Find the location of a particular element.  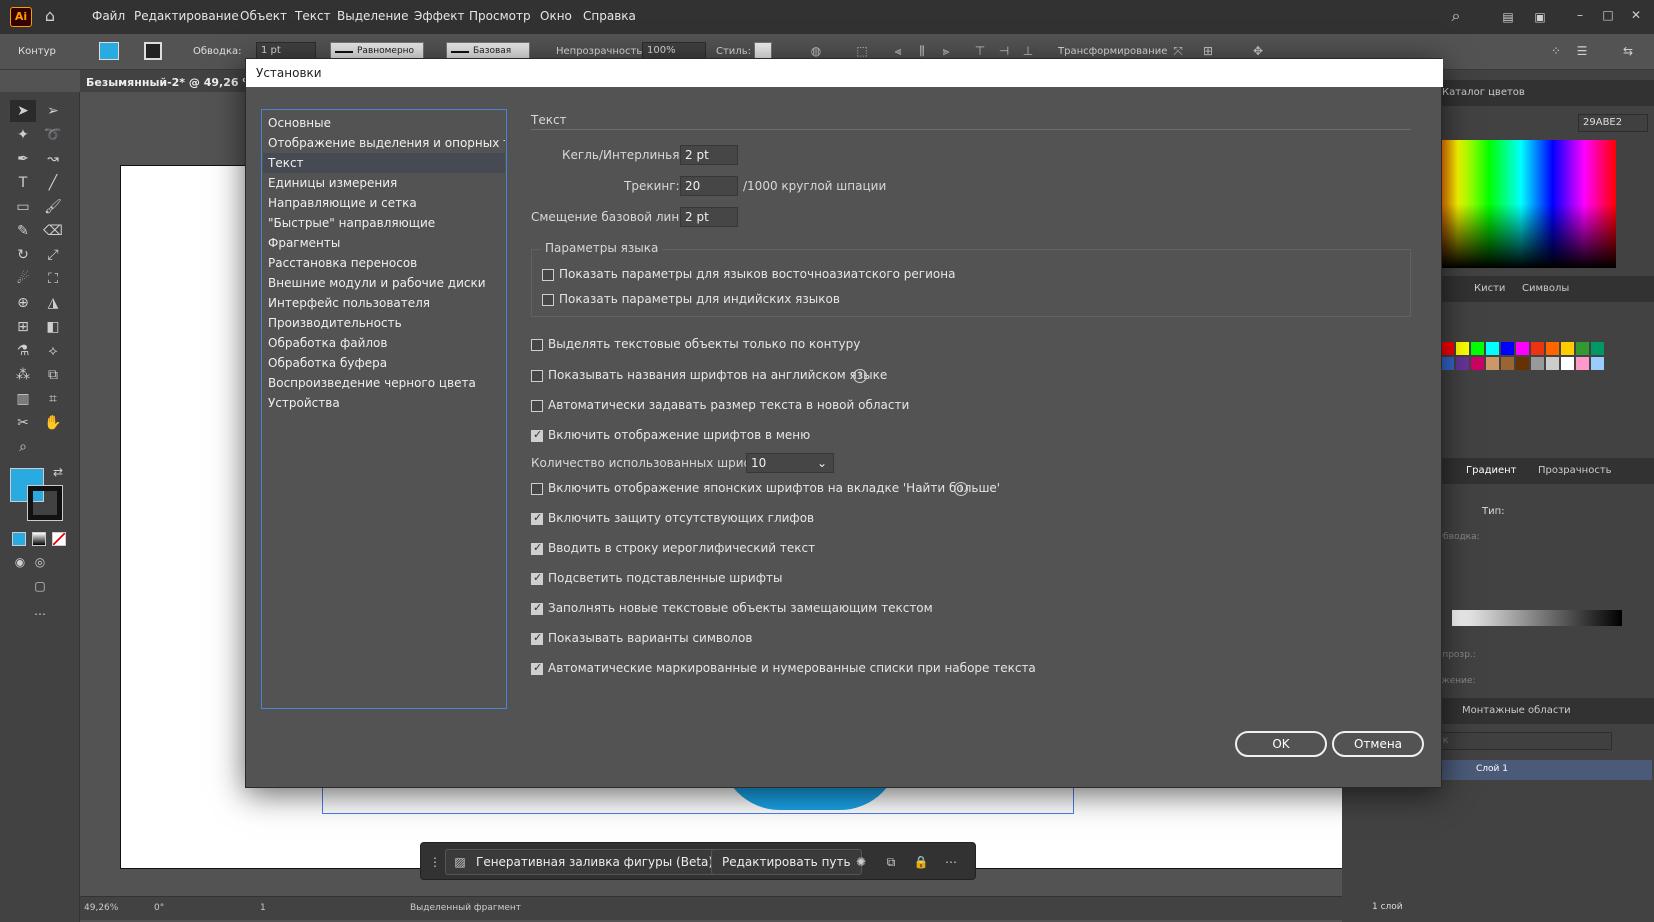

maximize-icon: □ is located at coordinates (1608, 15).